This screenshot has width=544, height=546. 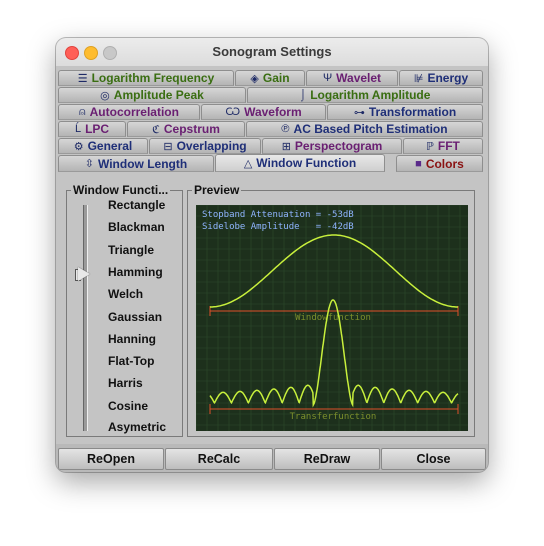 What do you see at coordinates (92, 129) in the screenshot?
I see `tab-lpc: Ĺ LPC` at bounding box center [92, 129].